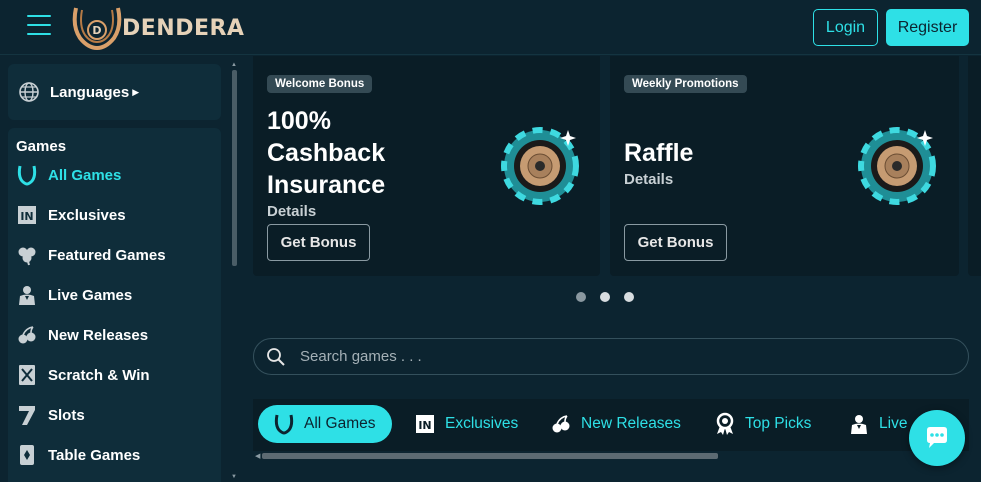 The width and height of the screenshot is (981, 482). Describe the element at coordinates (326, 153) in the screenshot. I see `promo-title-line: Cashback` at that location.